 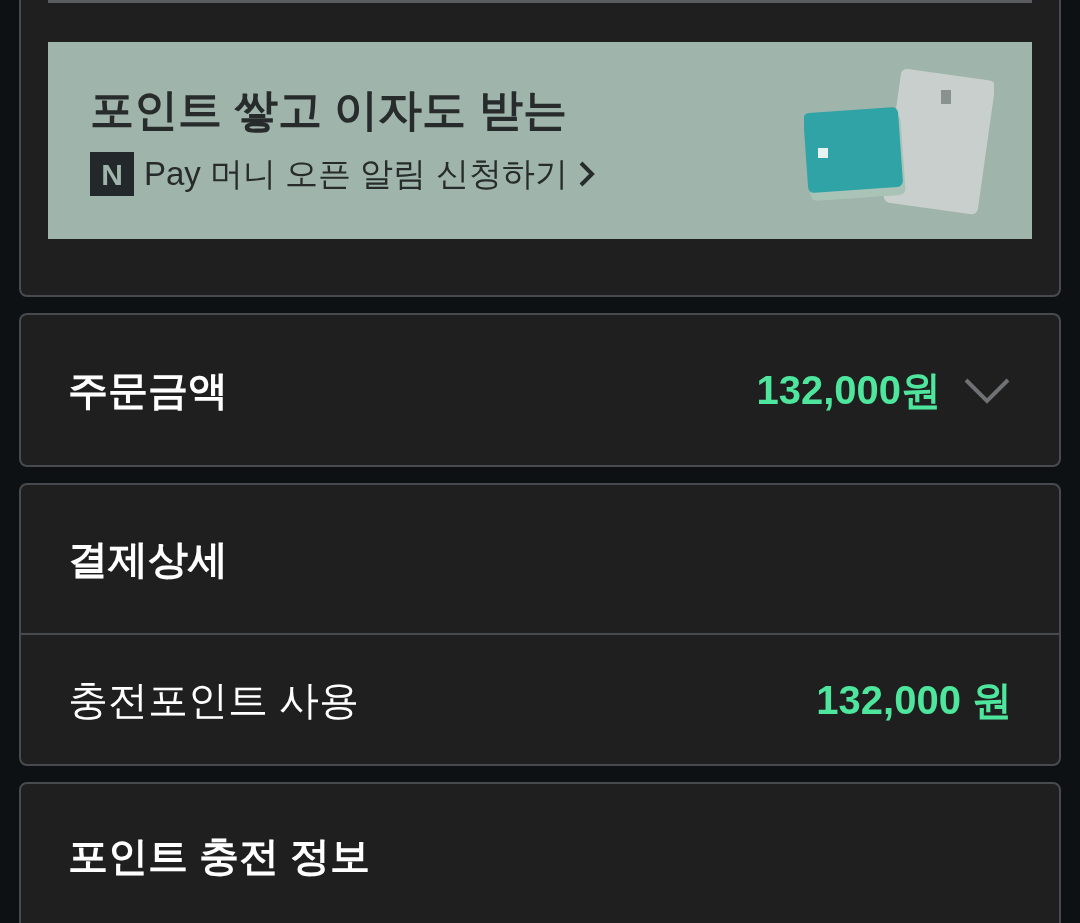 What do you see at coordinates (329, 110) in the screenshot?
I see `banner-headline: 포인트 쌓고 이자도 받는` at bounding box center [329, 110].